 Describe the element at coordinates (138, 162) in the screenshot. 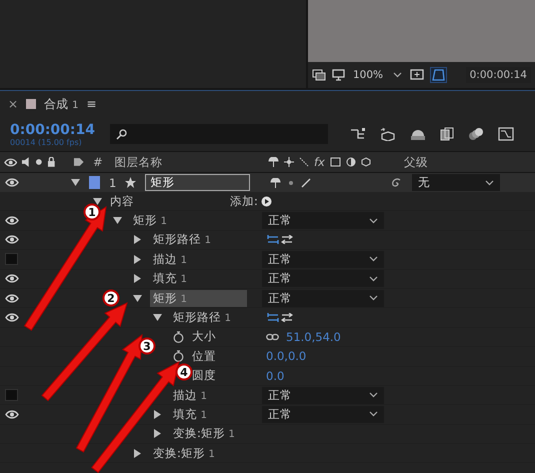

I see `column-header: 图层名称` at that location.